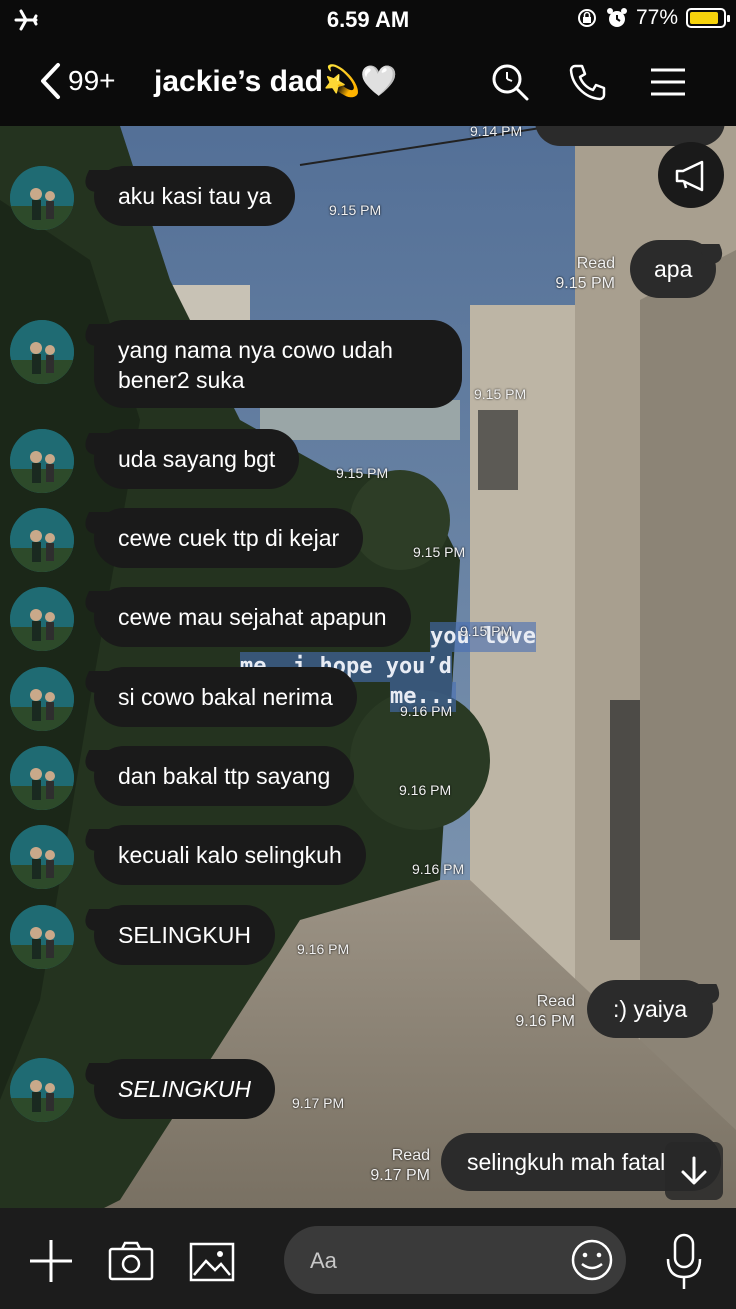 This screenshot has height=1309, width=736. I want to click on megaphone-icon, so click(689, 176).